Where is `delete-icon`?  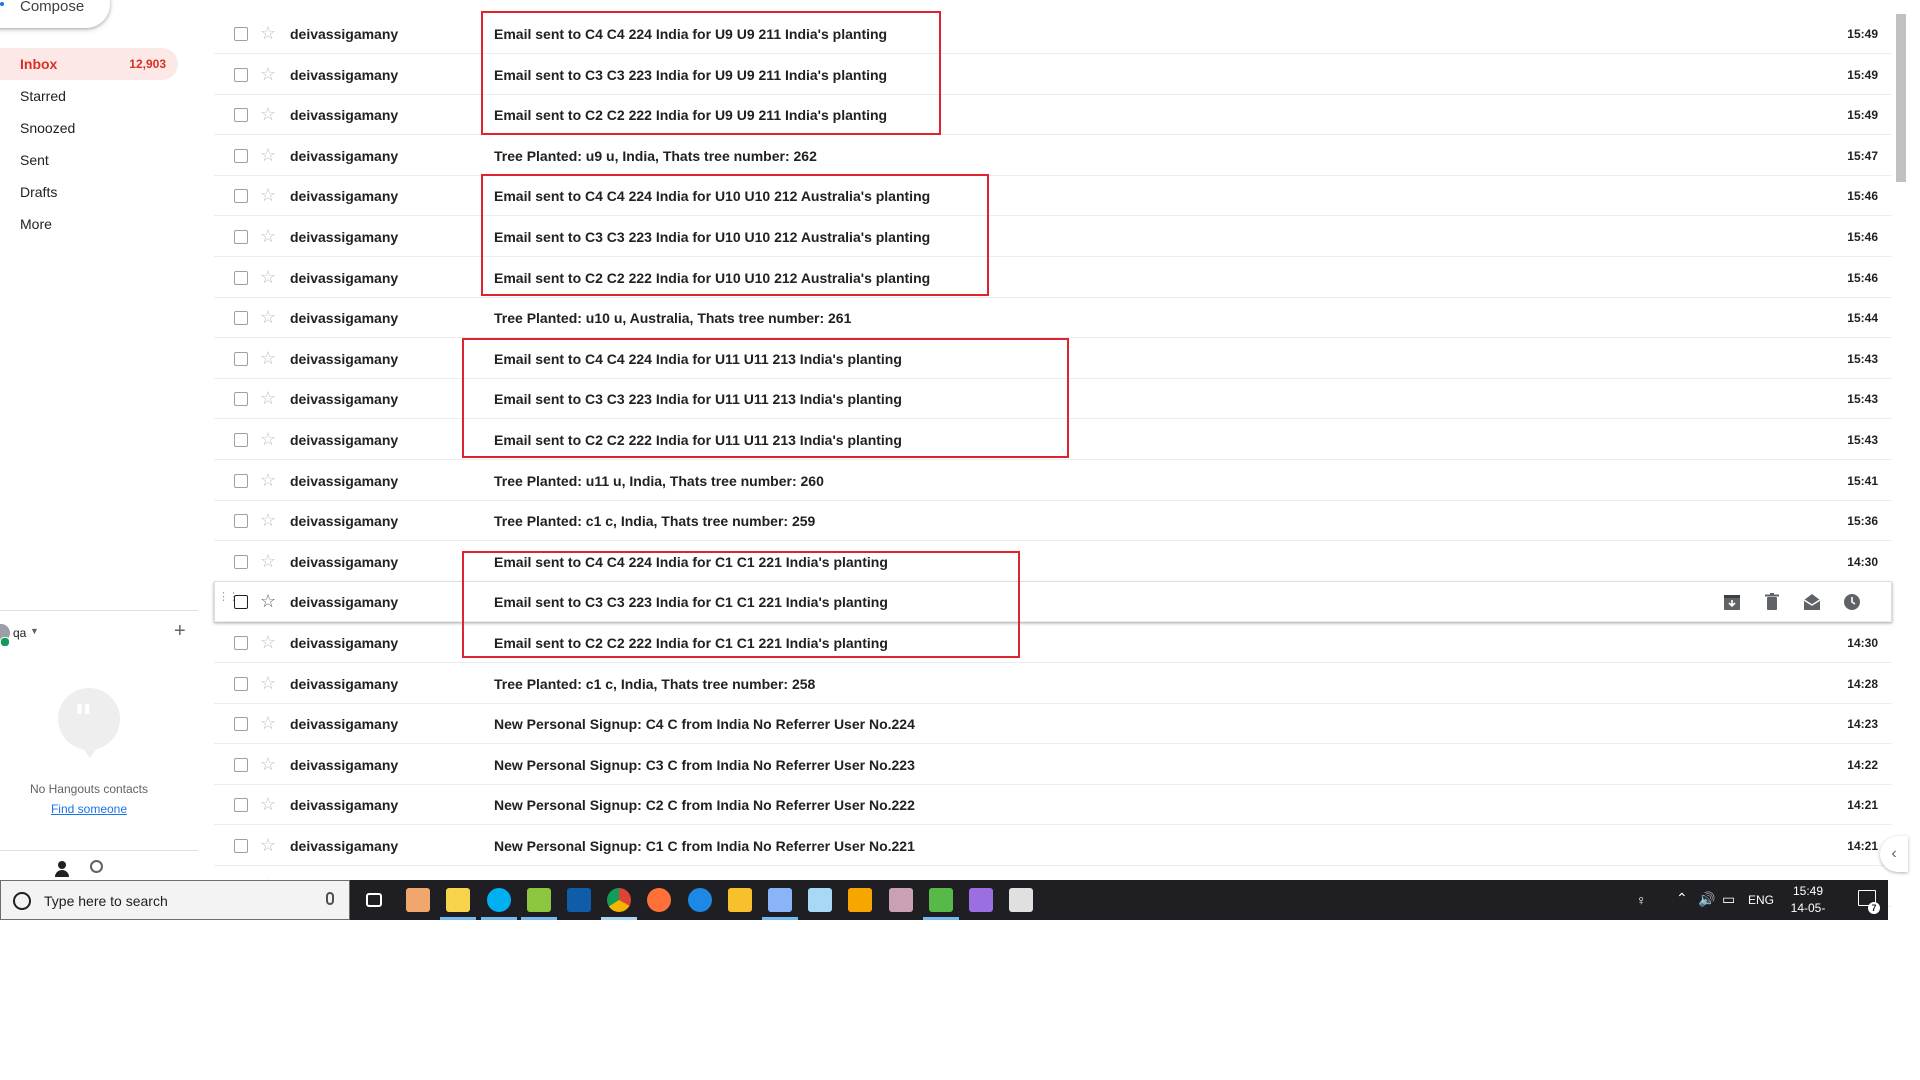
delete-icon is located at coordinates (1772, 602).